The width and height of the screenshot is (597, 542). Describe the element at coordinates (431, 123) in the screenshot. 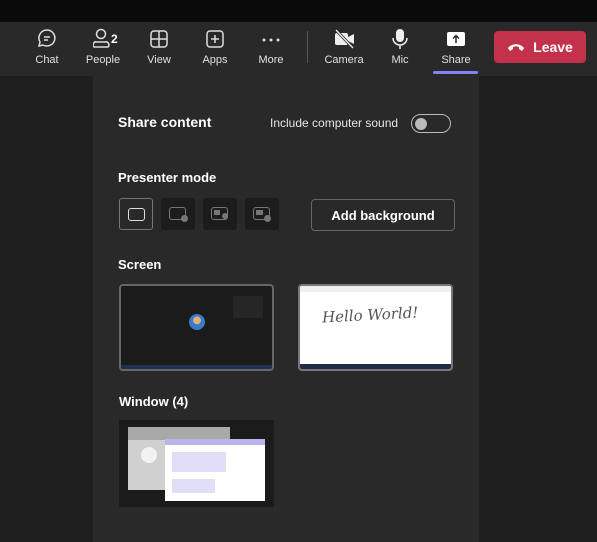

I see `computer-sound-toggle` at that location.